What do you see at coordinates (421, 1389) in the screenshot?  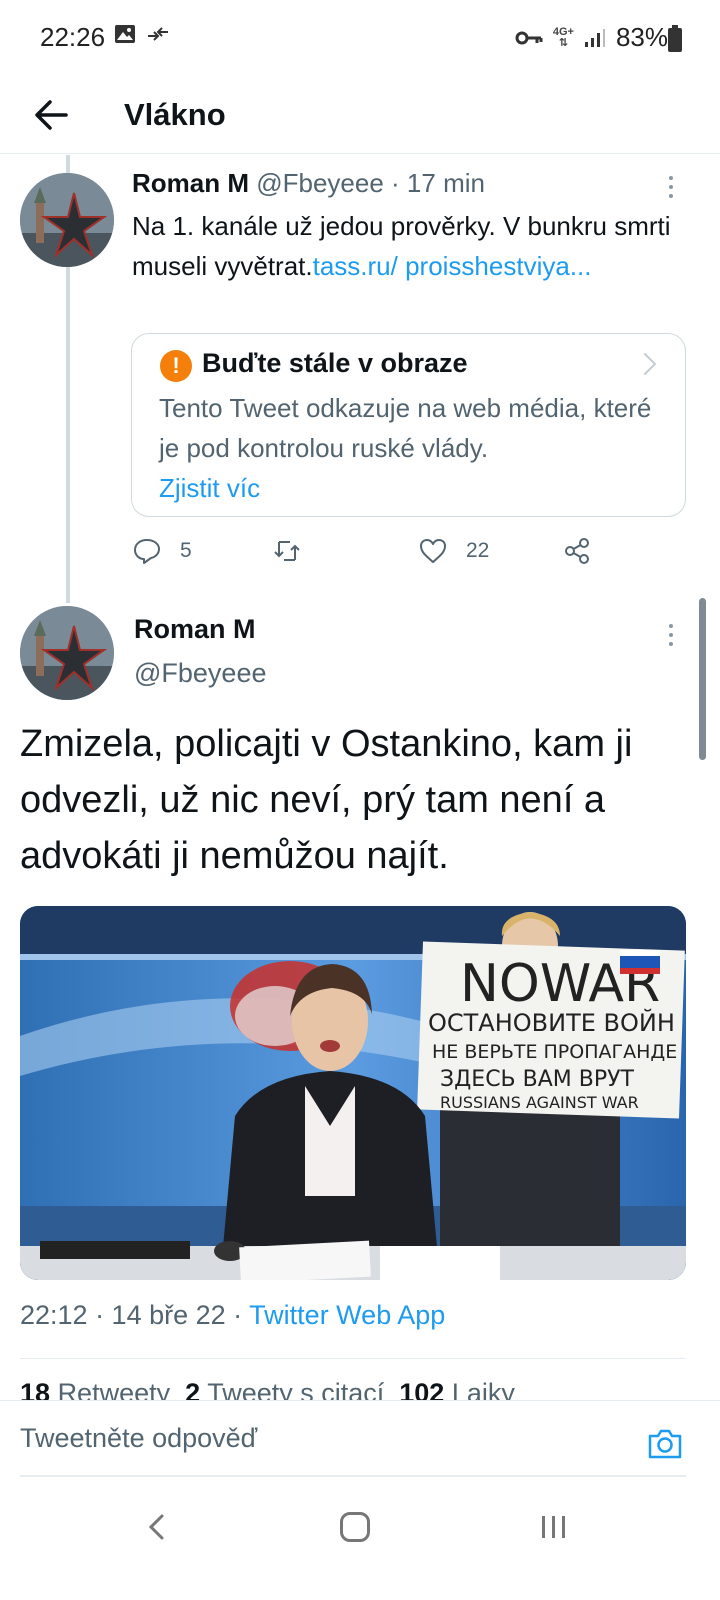 I see `likes-count: 102` at bounding box center [421, 1389].